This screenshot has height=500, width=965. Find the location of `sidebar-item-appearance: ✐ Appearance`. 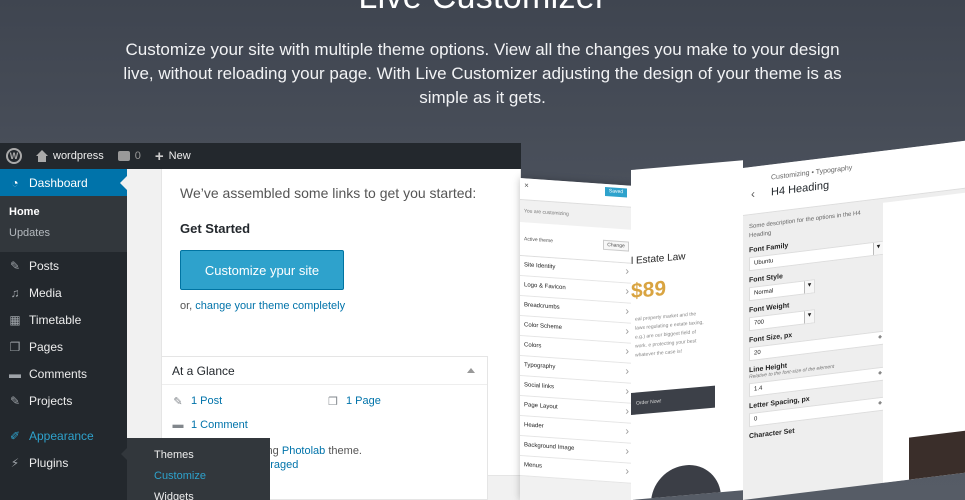

sidebar-item-appearance: ✐ Appearance is located at coordinates (63, 435).